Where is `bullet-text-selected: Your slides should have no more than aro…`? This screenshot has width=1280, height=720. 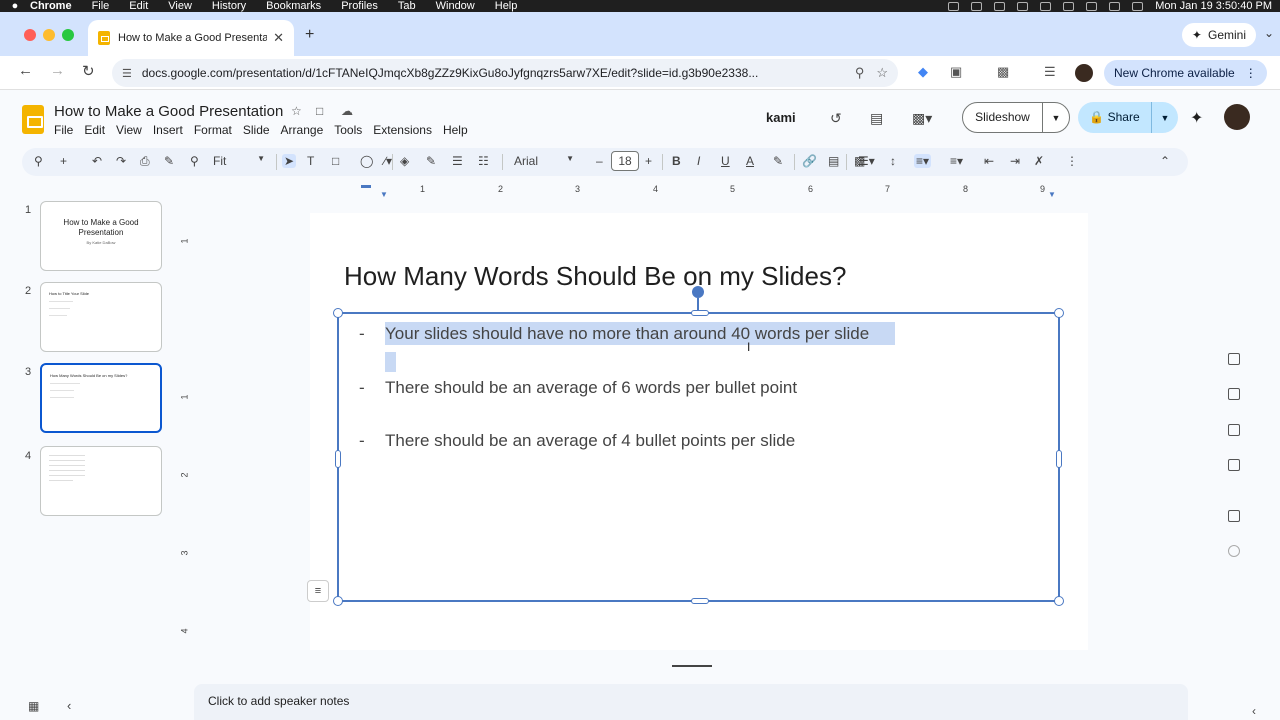 bullet-text-selected: Your slides should have no more than aro… is located at coordinates (640, 333).